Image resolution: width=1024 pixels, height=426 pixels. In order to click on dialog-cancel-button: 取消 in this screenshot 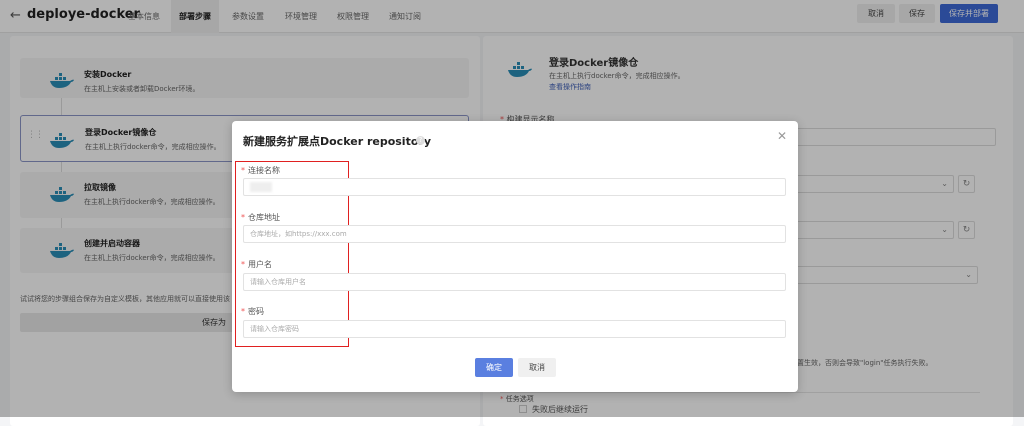, I will do `click(537, 367)`.